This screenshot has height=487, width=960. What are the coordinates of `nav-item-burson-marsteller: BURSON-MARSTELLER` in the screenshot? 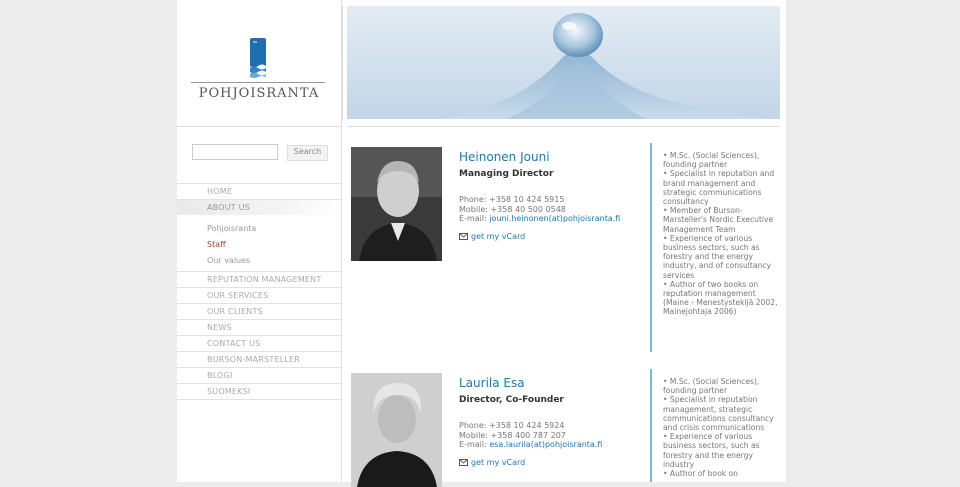 It's located at (259, 359).